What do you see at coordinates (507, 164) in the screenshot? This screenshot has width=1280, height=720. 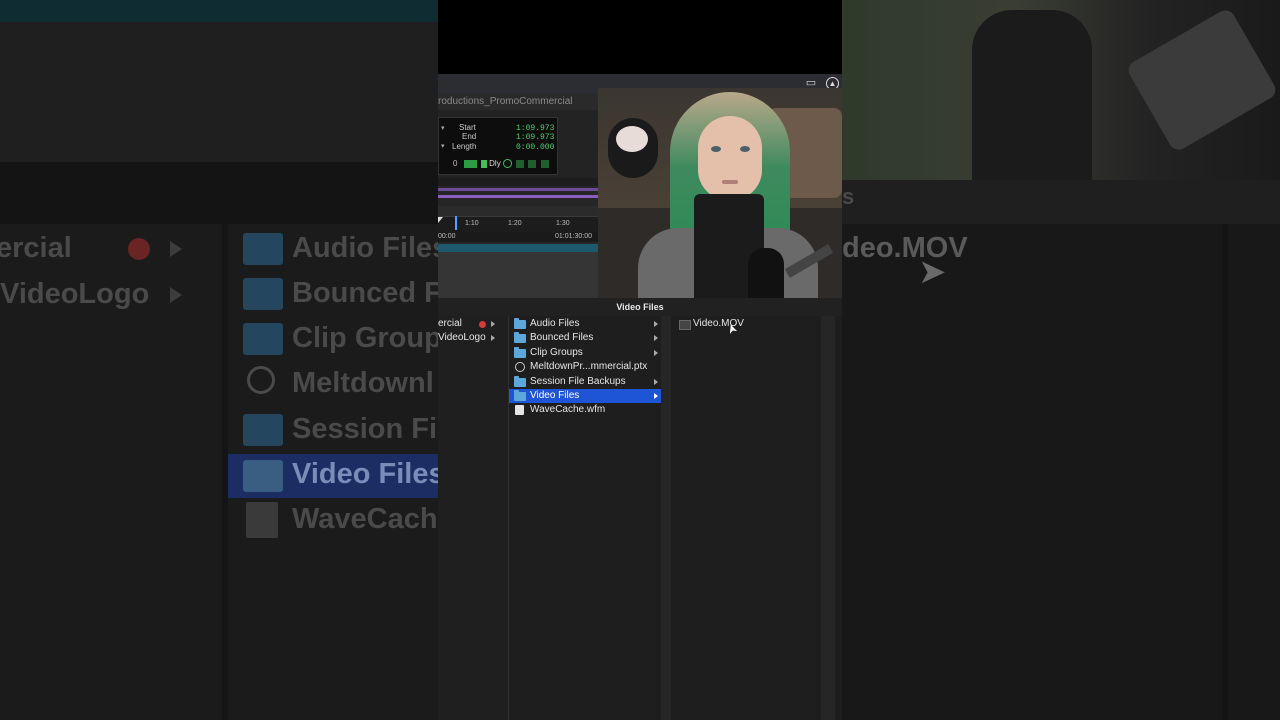 I see `clock-icon` at bounding box center [507, 164].